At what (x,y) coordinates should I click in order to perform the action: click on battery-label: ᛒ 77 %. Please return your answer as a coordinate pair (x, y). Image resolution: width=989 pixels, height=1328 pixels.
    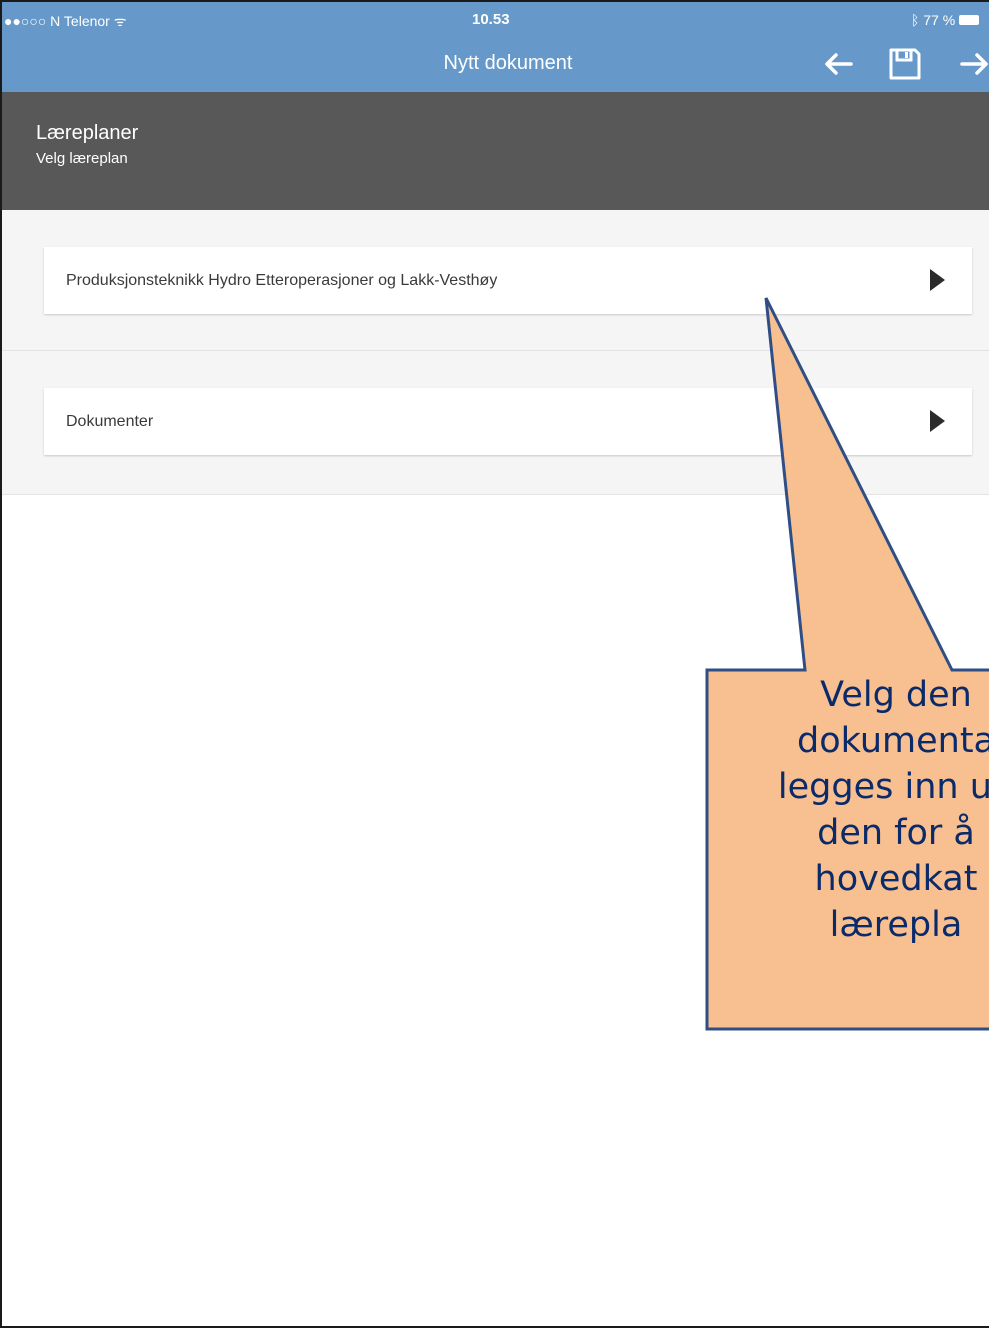
    Looking at the image, I should click on (933, 20).